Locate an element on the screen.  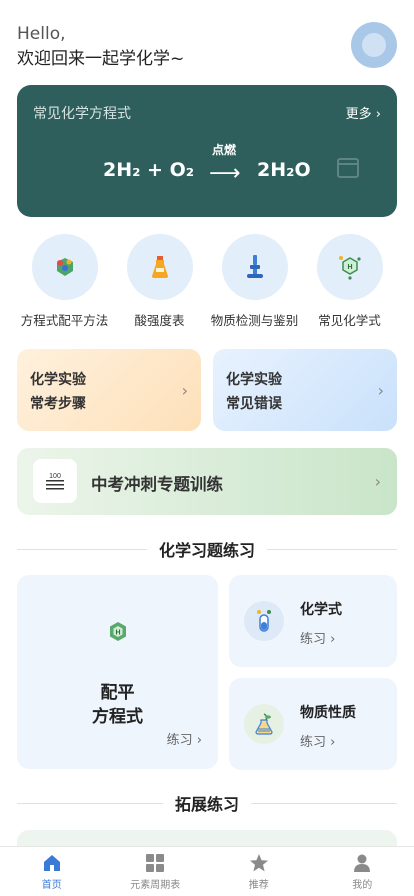
quick-entries: 方程式配平方法 酸强度表 物质检测与鉴别 H 常见化学式 is located at coordinates (207, 282).